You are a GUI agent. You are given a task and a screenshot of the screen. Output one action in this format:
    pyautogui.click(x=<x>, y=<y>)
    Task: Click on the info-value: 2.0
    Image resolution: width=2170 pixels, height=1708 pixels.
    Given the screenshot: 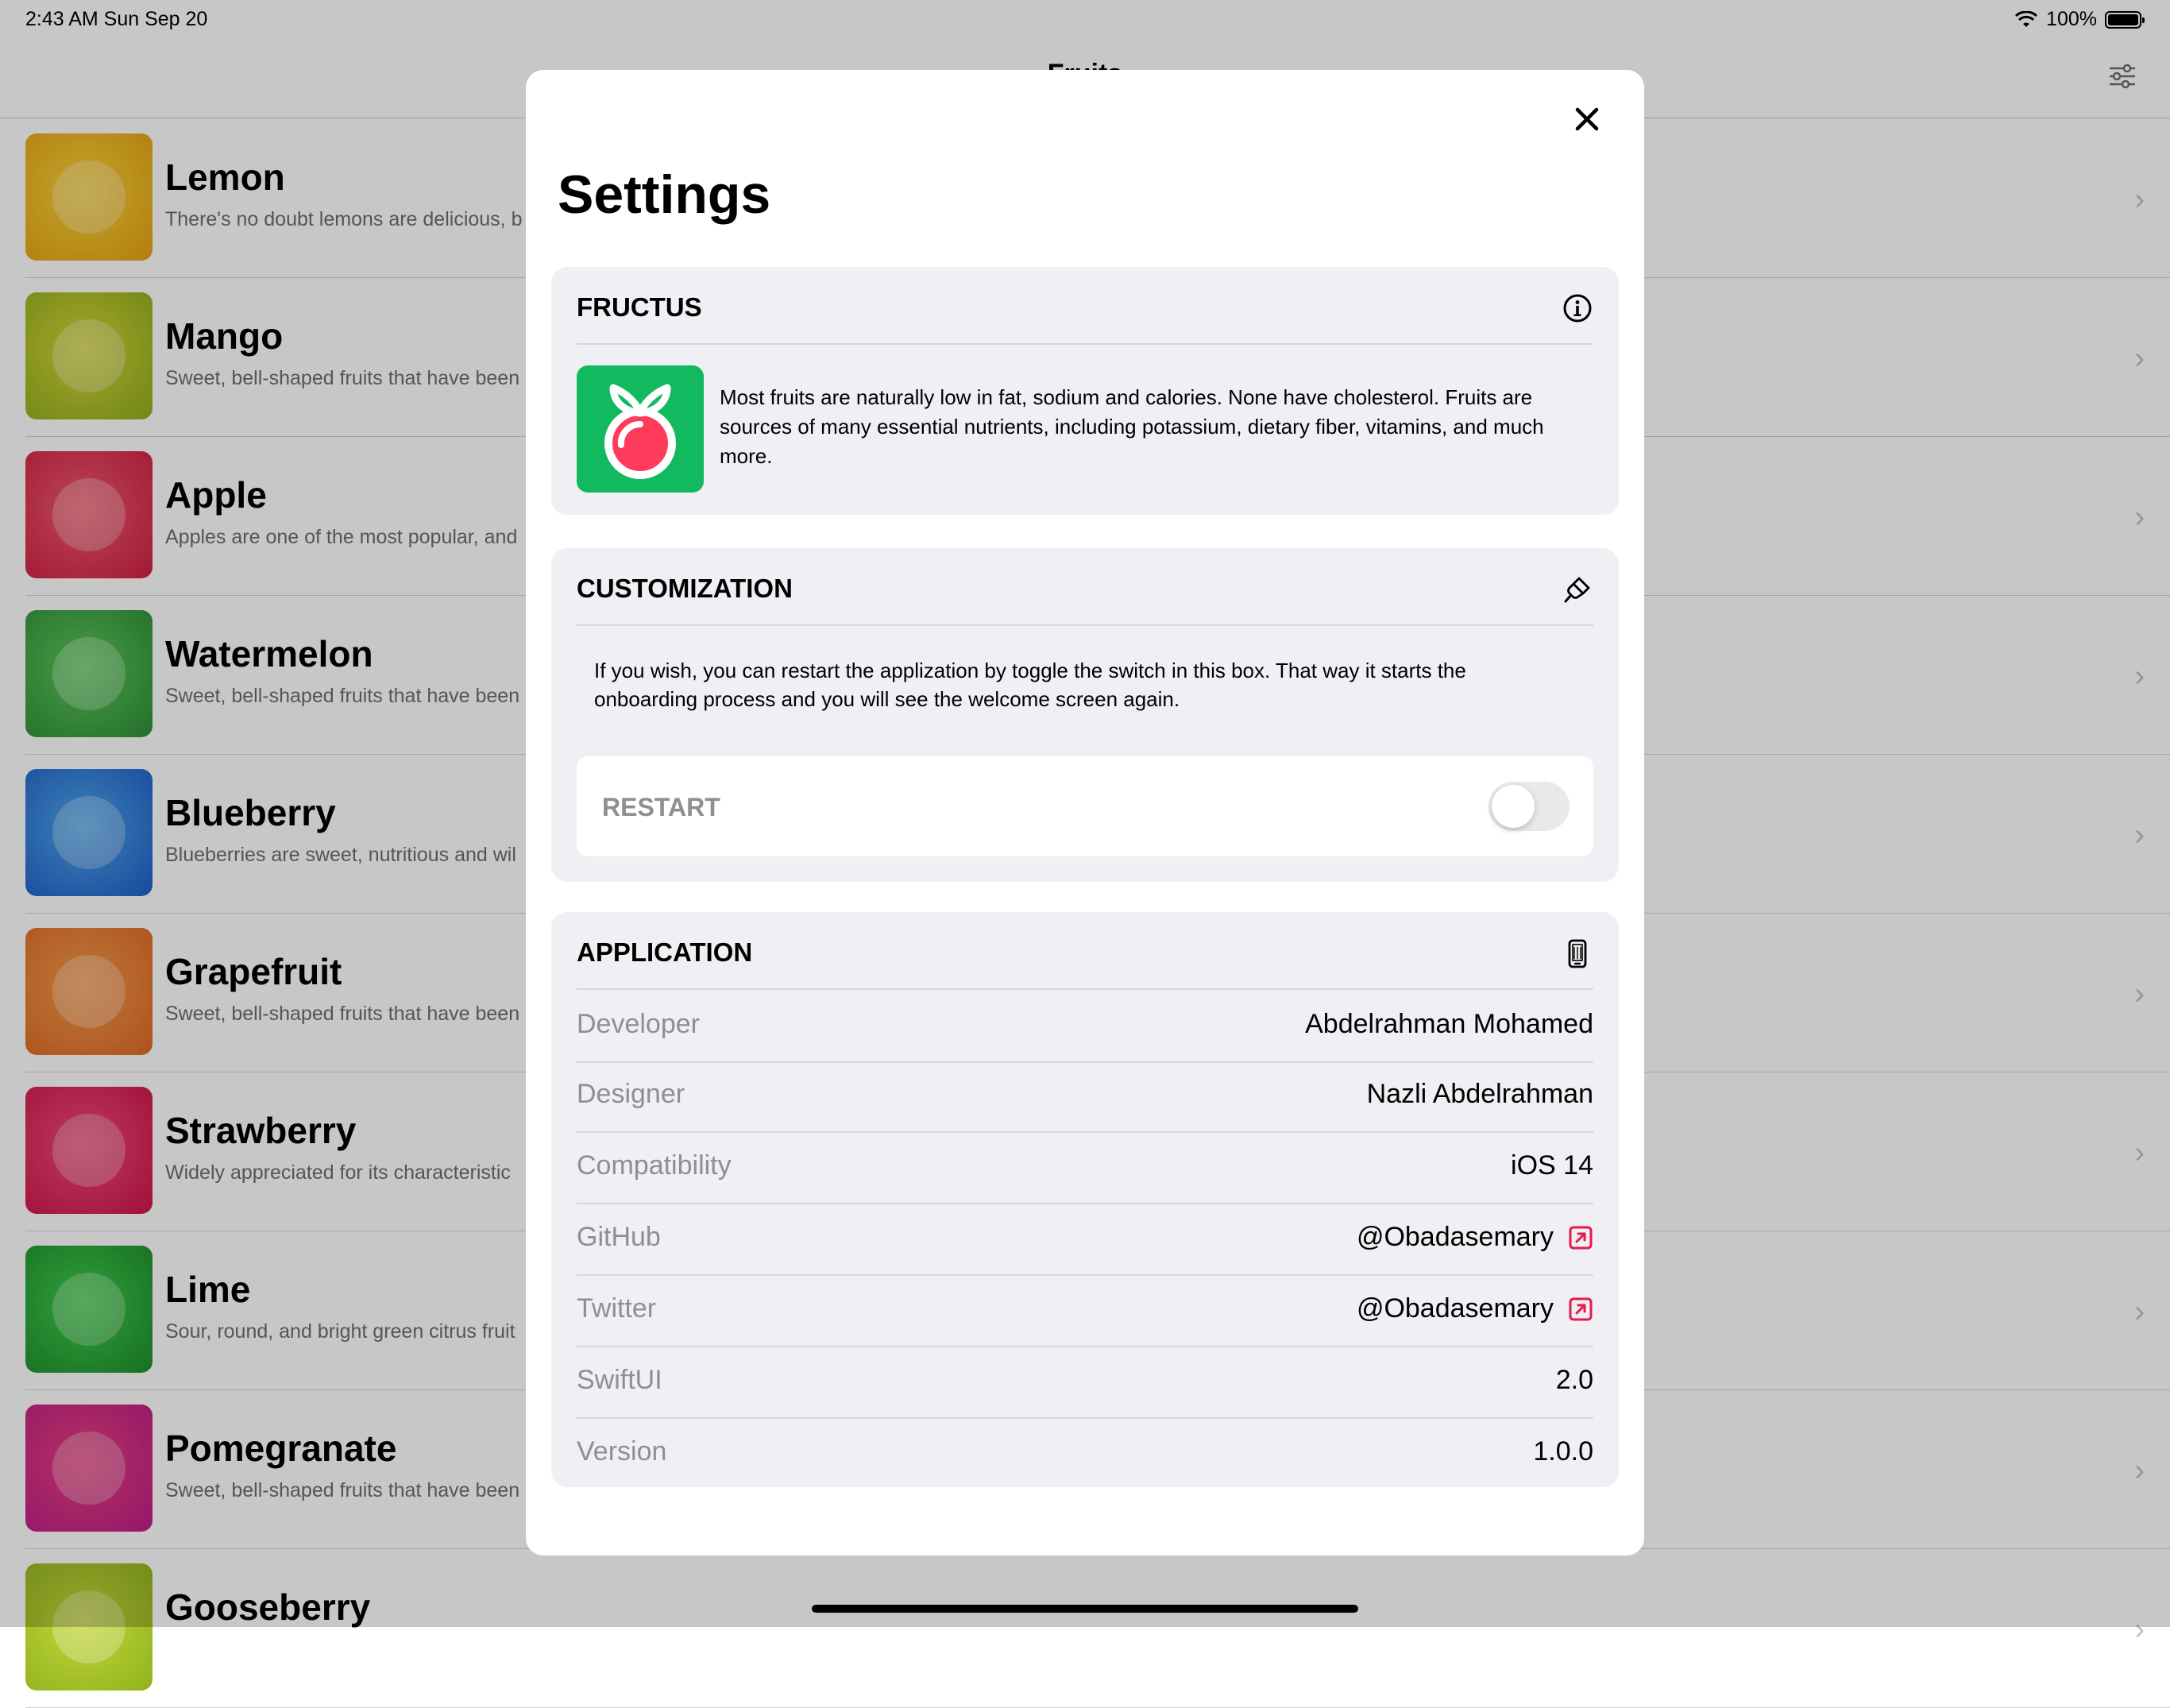 What is the action you would take?
    pyautogui.click(x=1574, y=1380)
    